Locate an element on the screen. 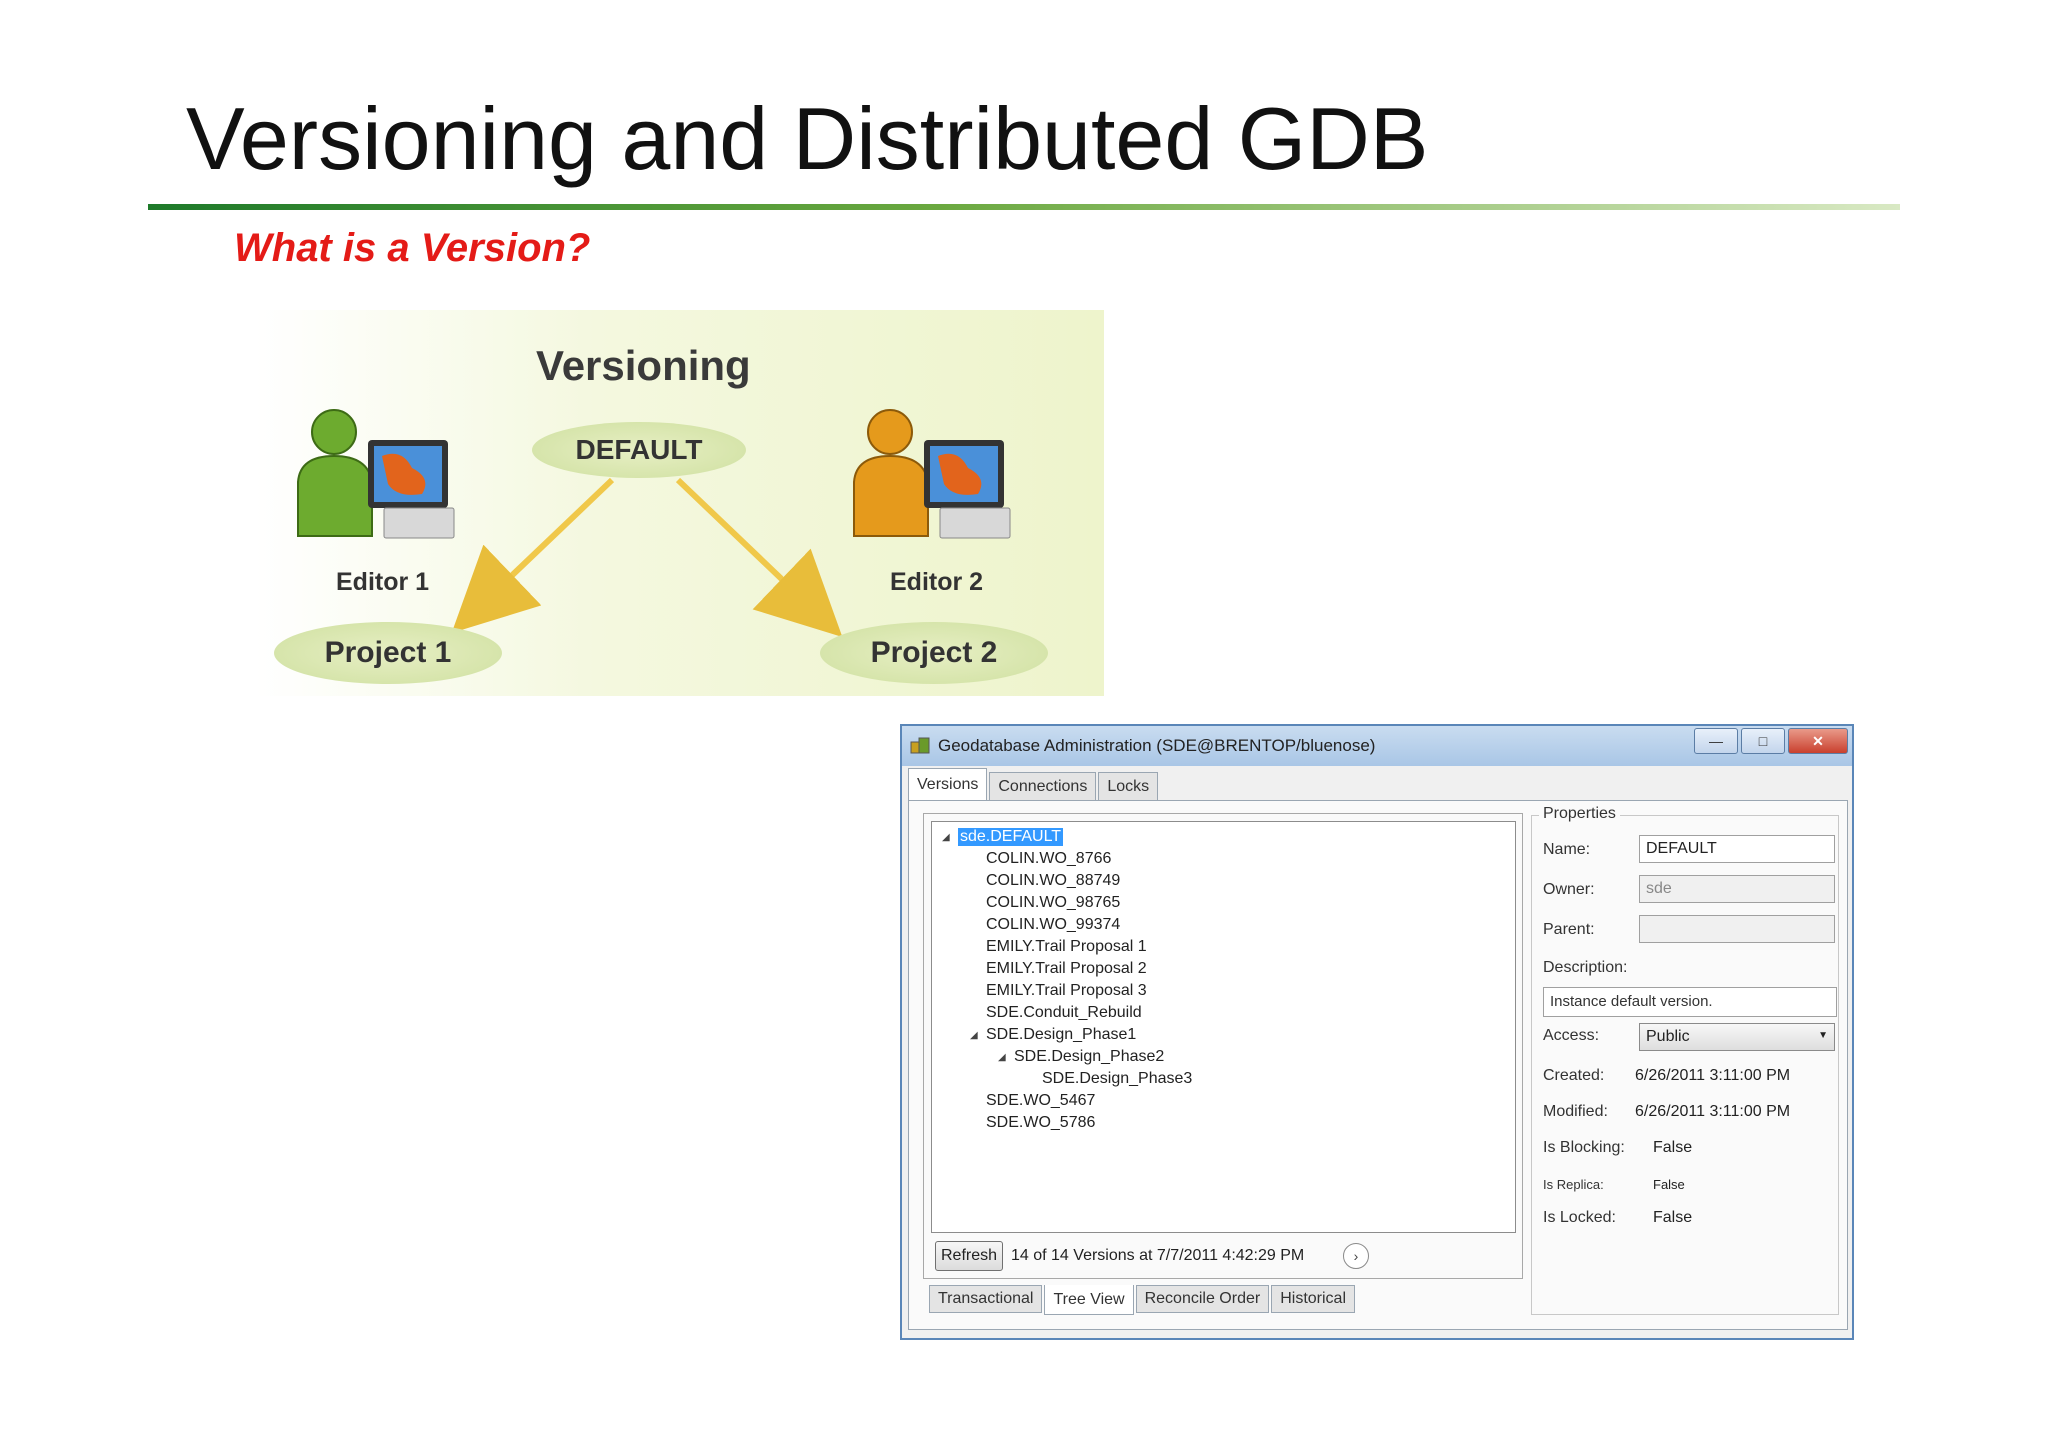  dropdown-arrow-icon: ▼ is located at coordinates (1823, 1035).